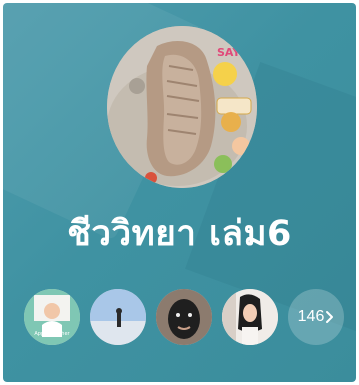 The width and height of the screenshot is (359, 385). Describe the element at coordinates (311, 316) in the screenshot. I see `member-count: 146` at that location.